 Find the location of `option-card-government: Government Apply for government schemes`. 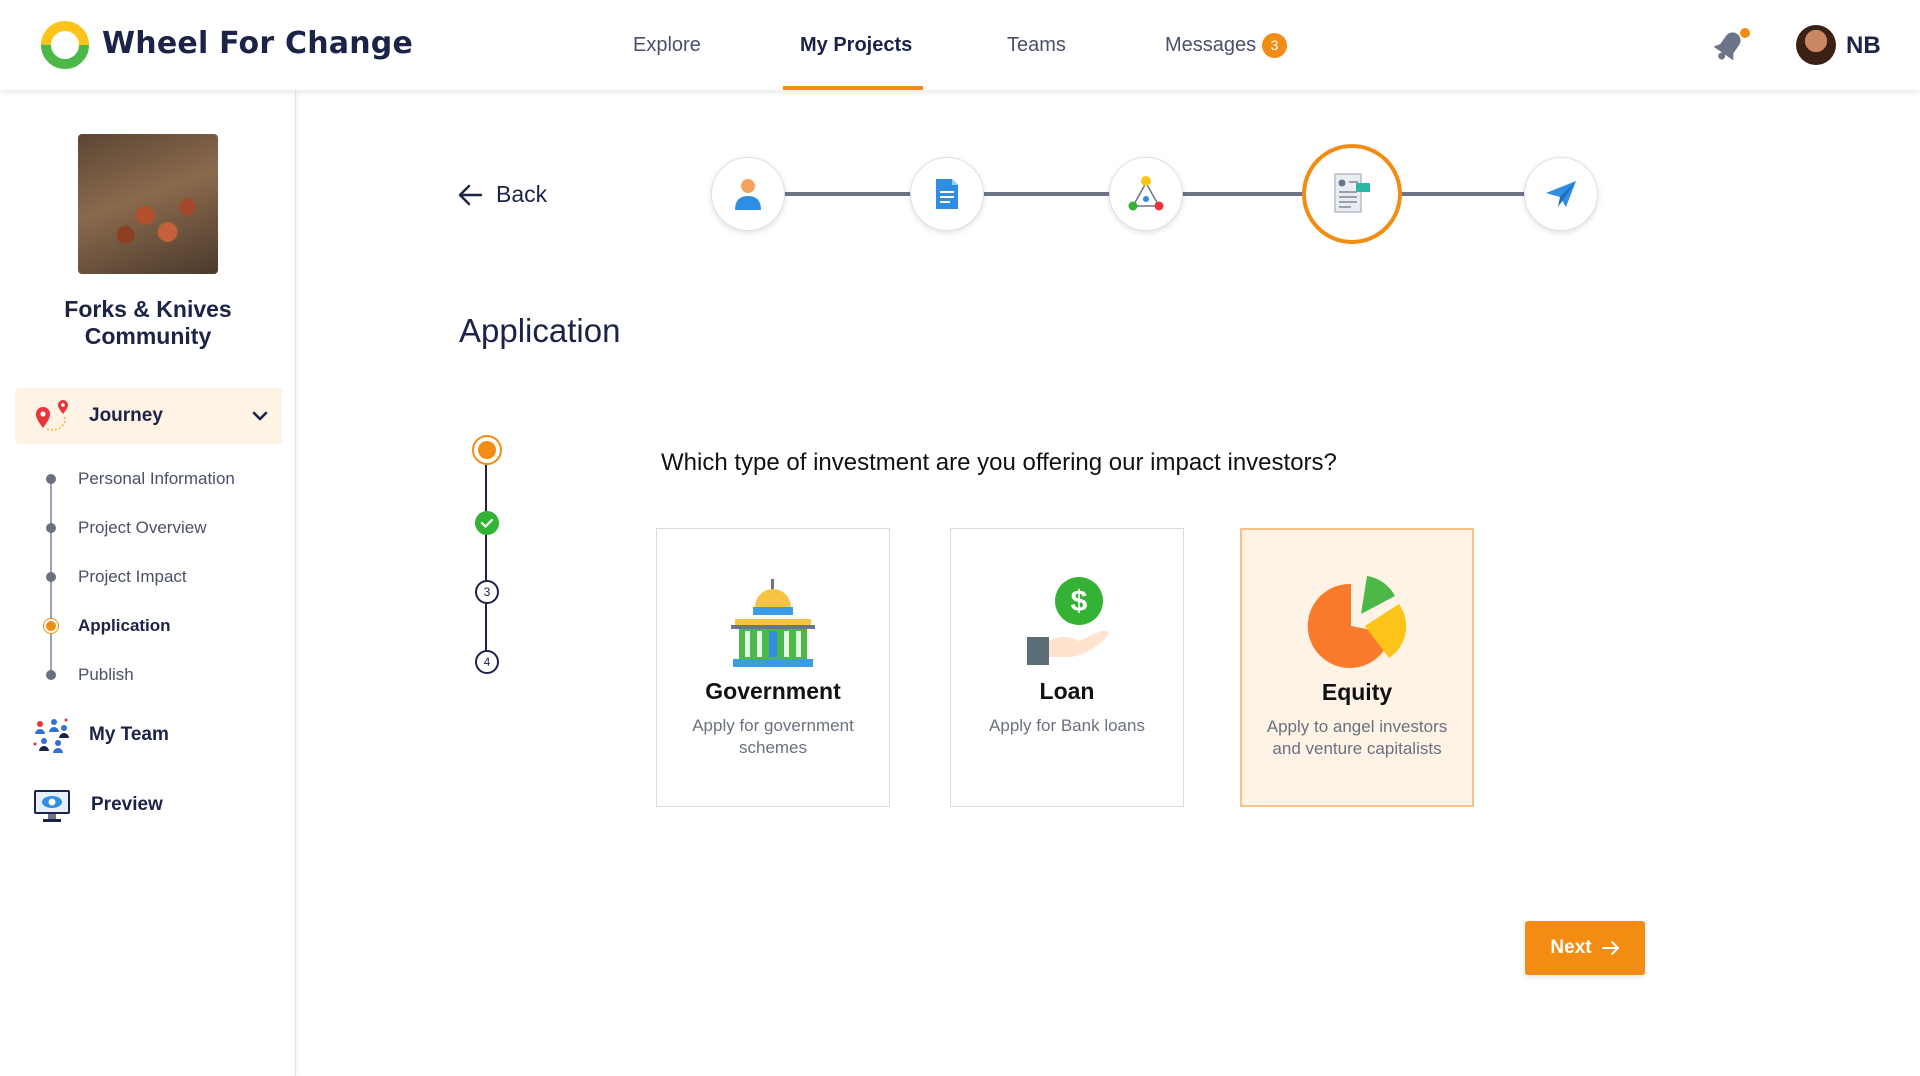

option-card-government: Government Apply for government schemes is located at coordinates (773, 667).